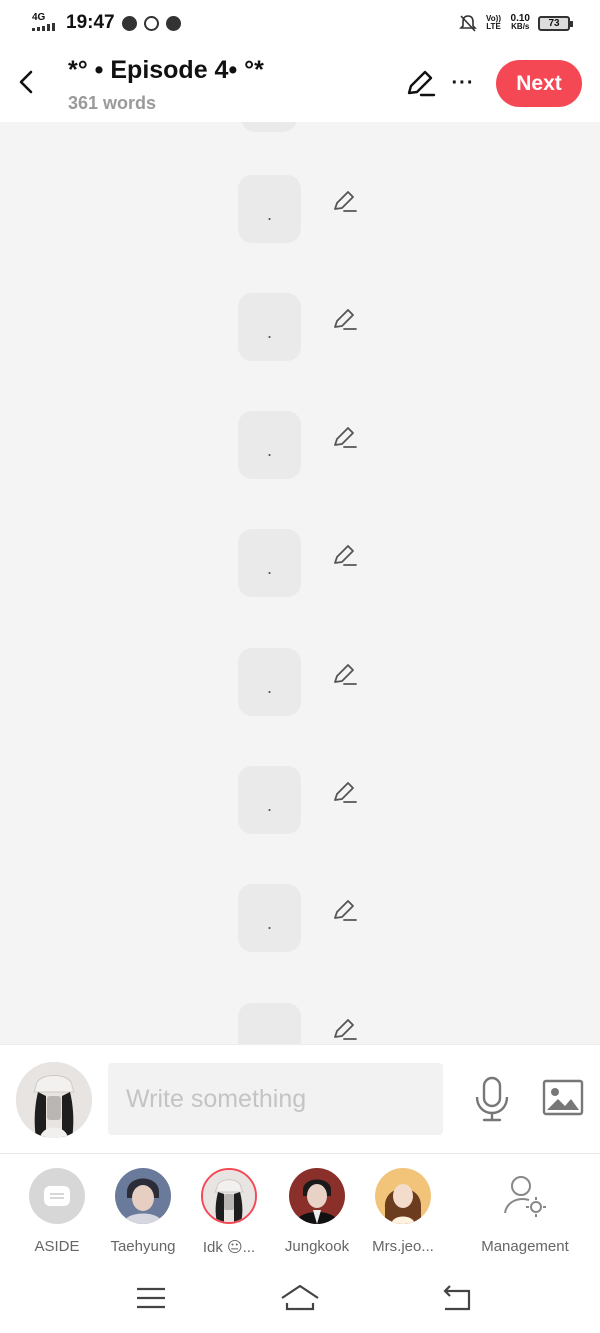  I want to click on image-icon, so click(563, 1097).